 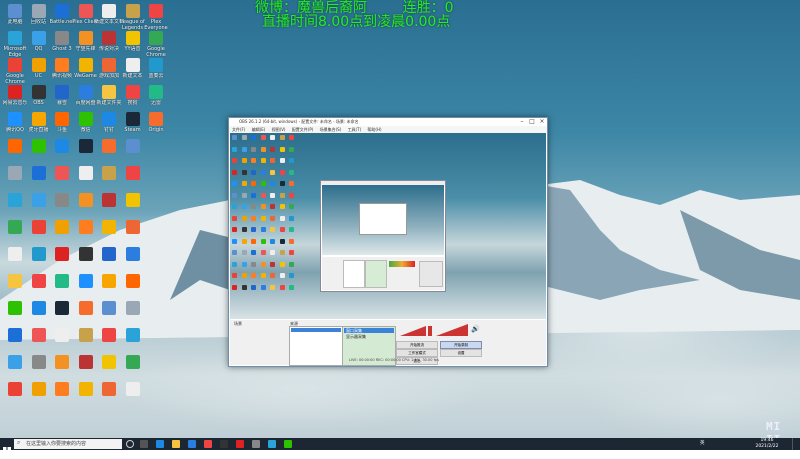 I want to click on maximize-icon: □, so click(x=532, y=122).